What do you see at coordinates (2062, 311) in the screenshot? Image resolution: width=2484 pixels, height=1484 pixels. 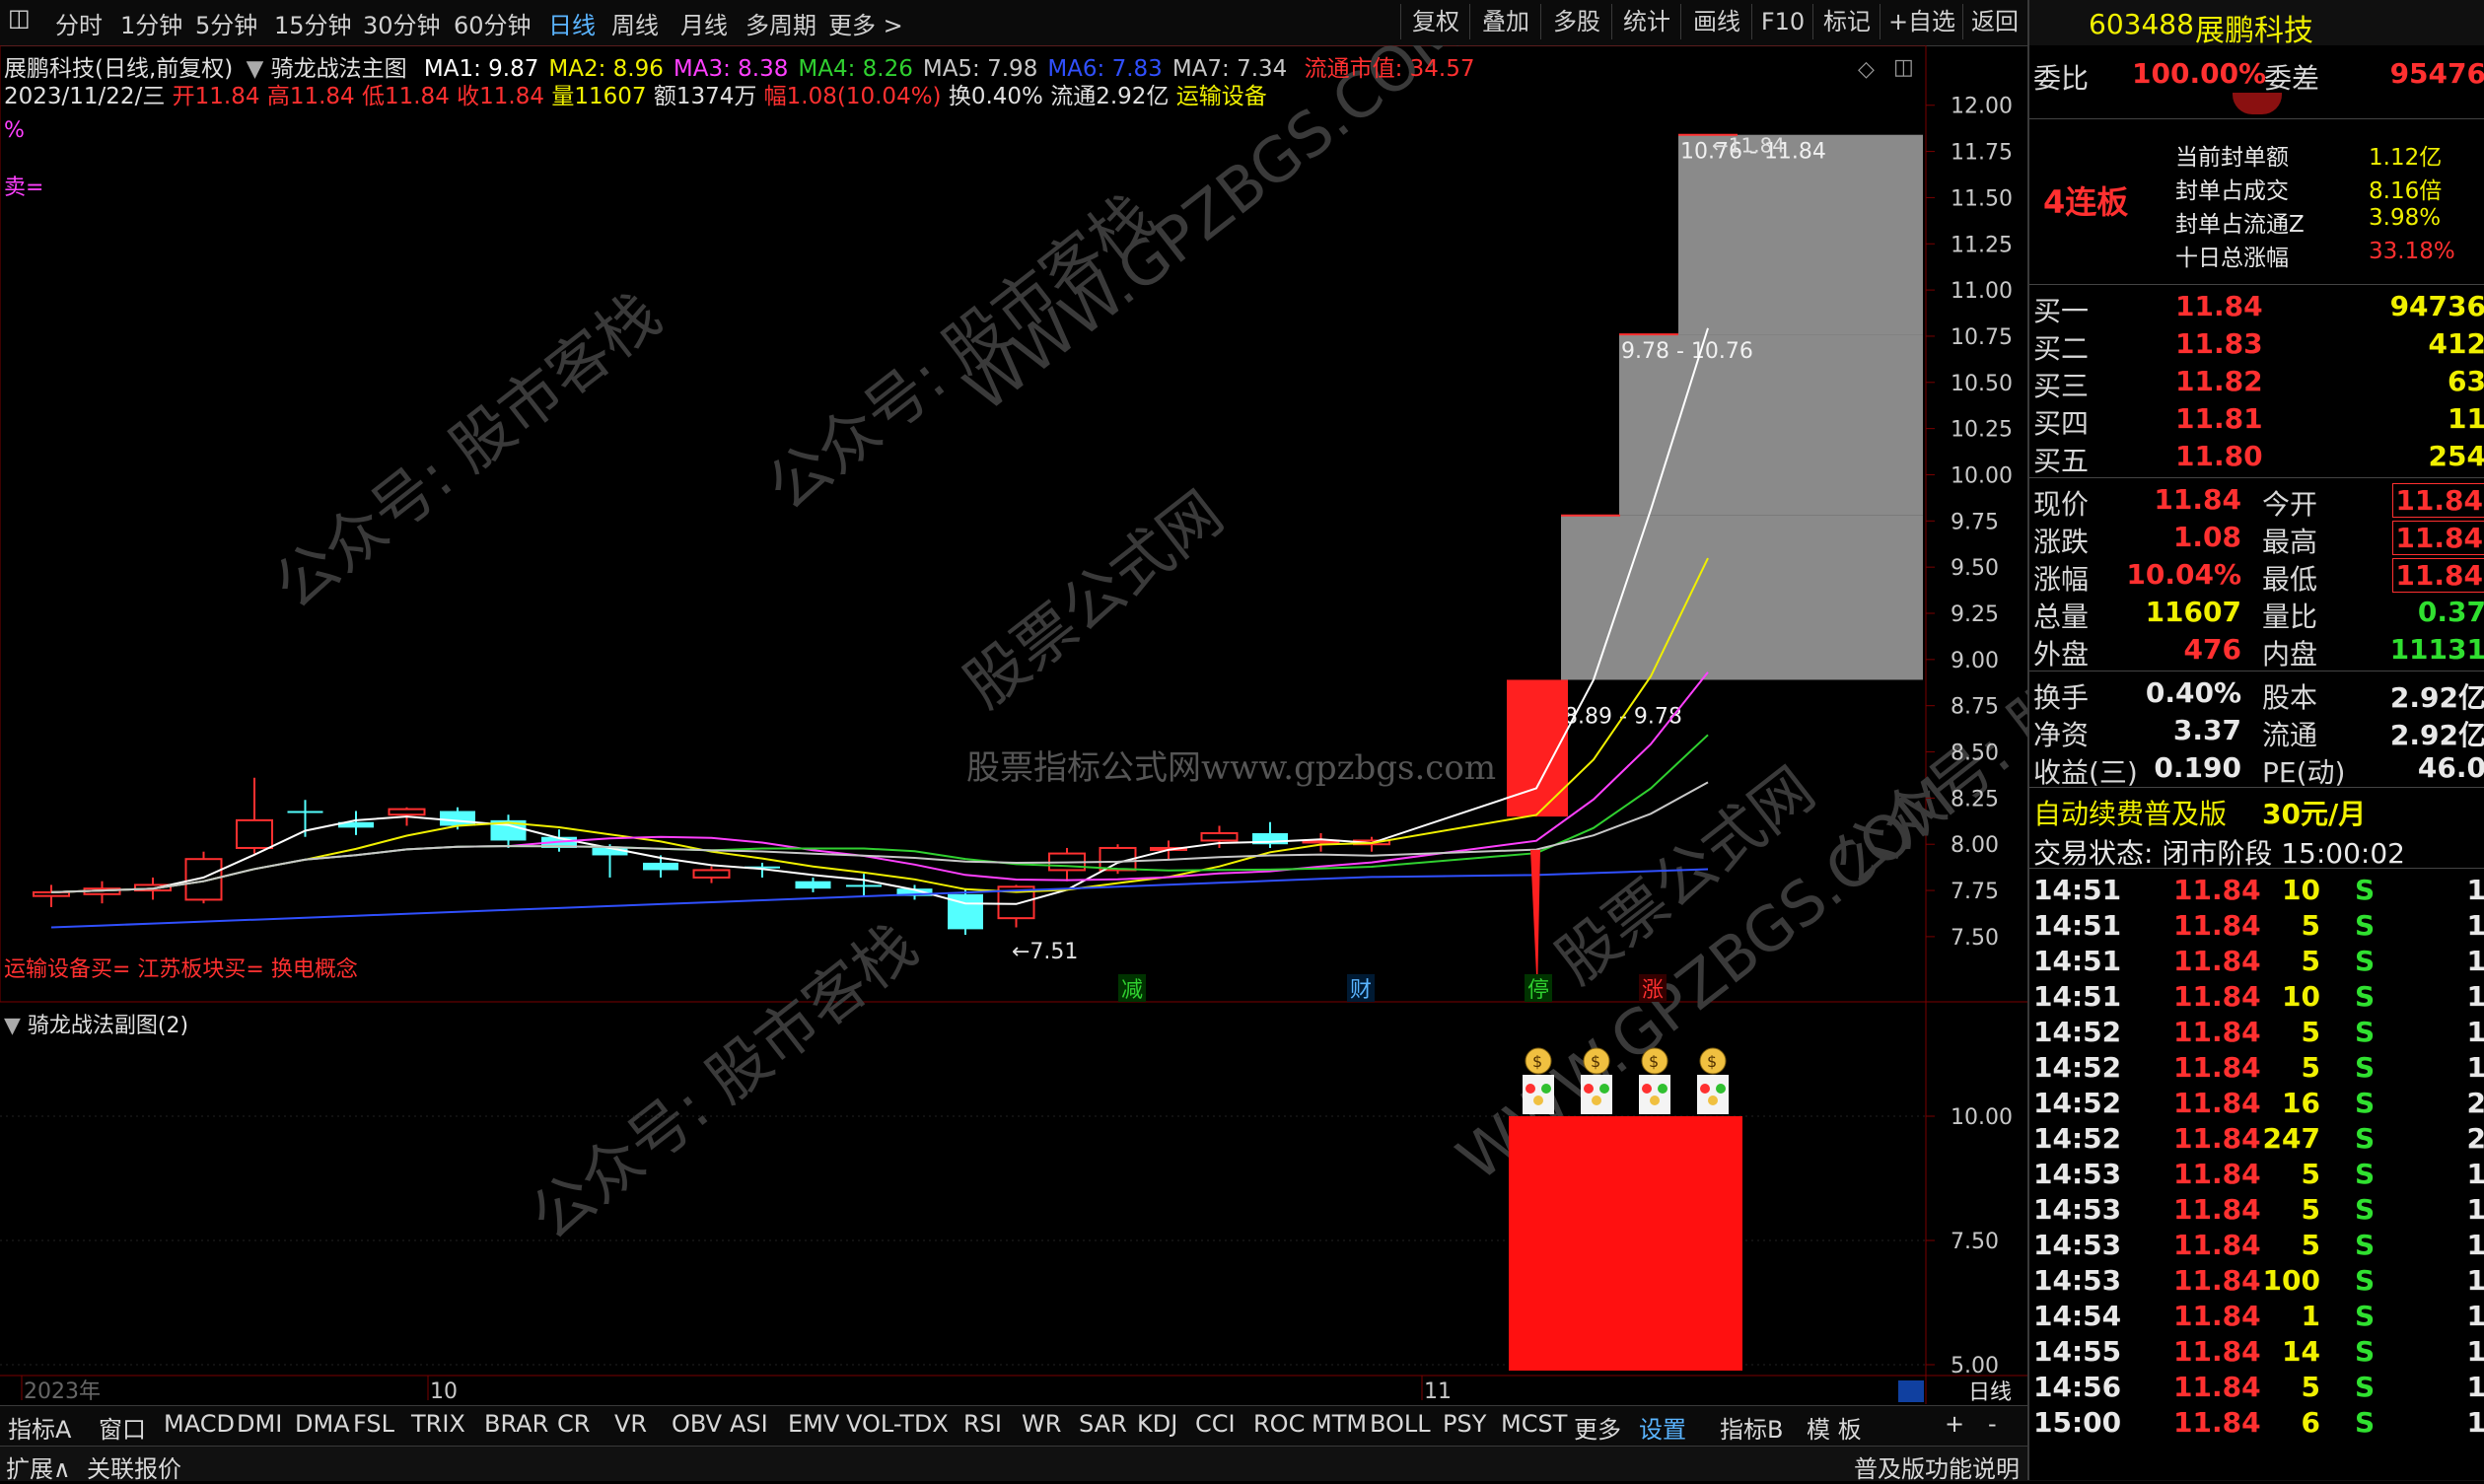 I see `bid-label-0: 买一` at bounding box center [2062, 311].